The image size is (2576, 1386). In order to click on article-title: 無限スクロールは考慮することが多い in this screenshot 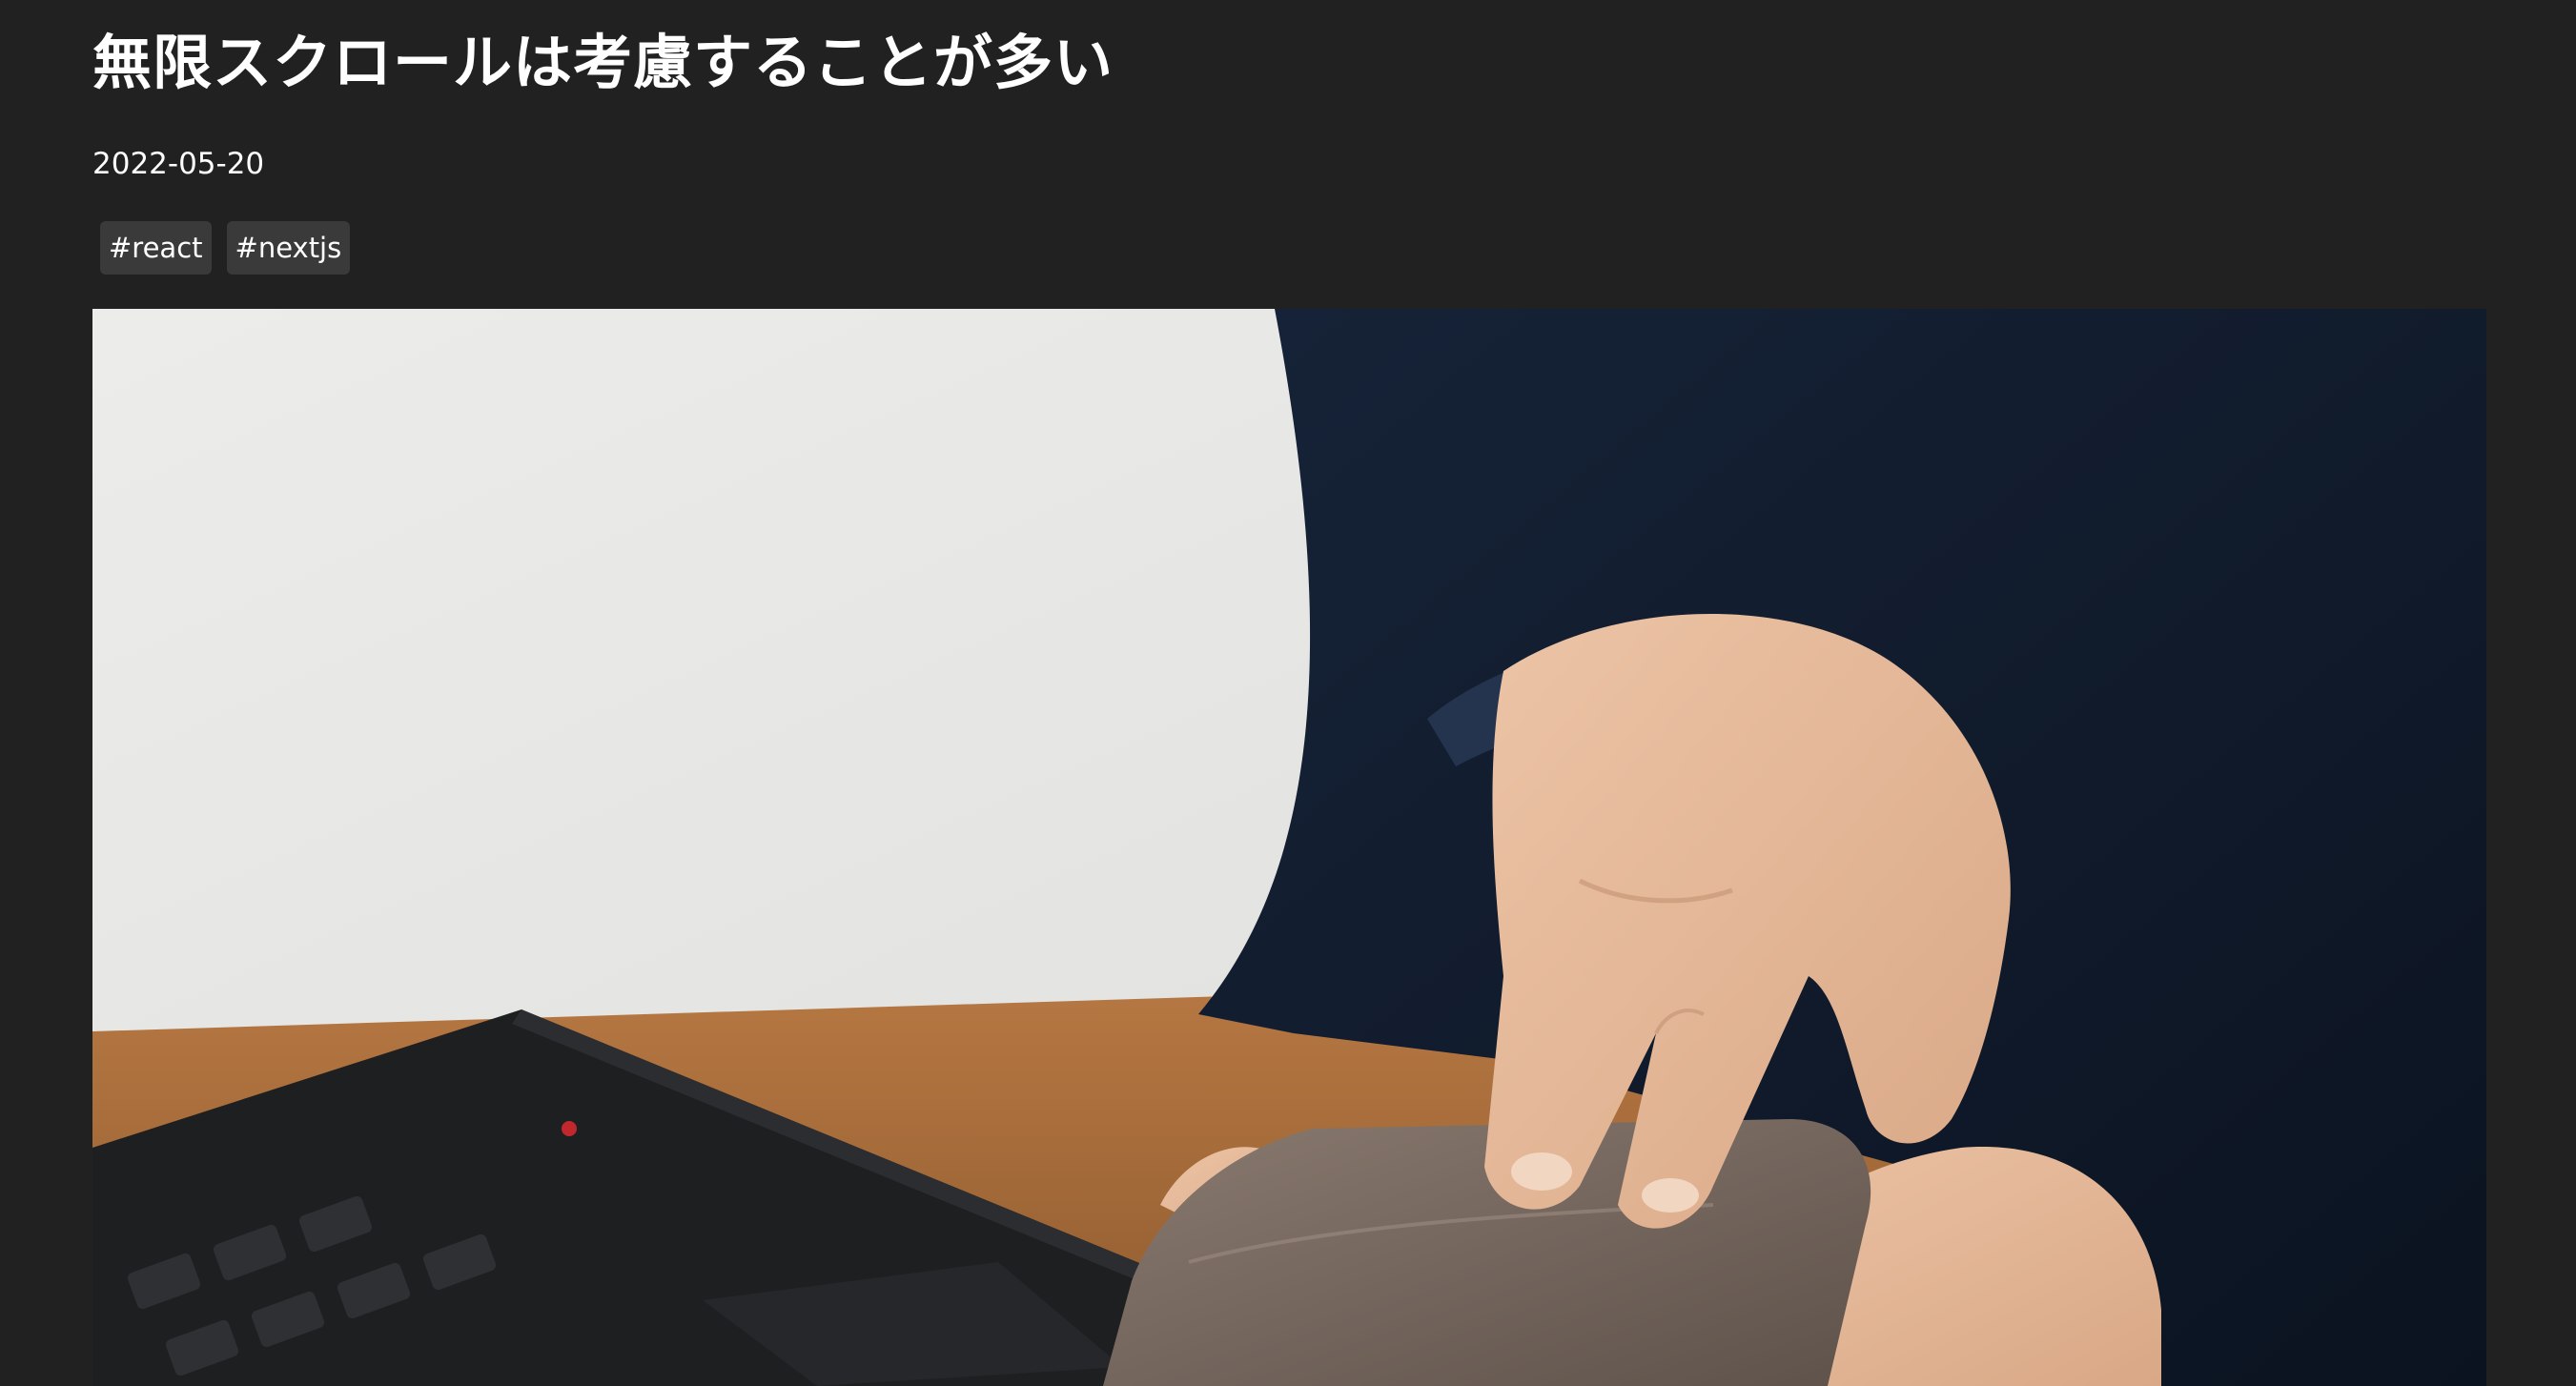, I will do `click(603, 62)`.